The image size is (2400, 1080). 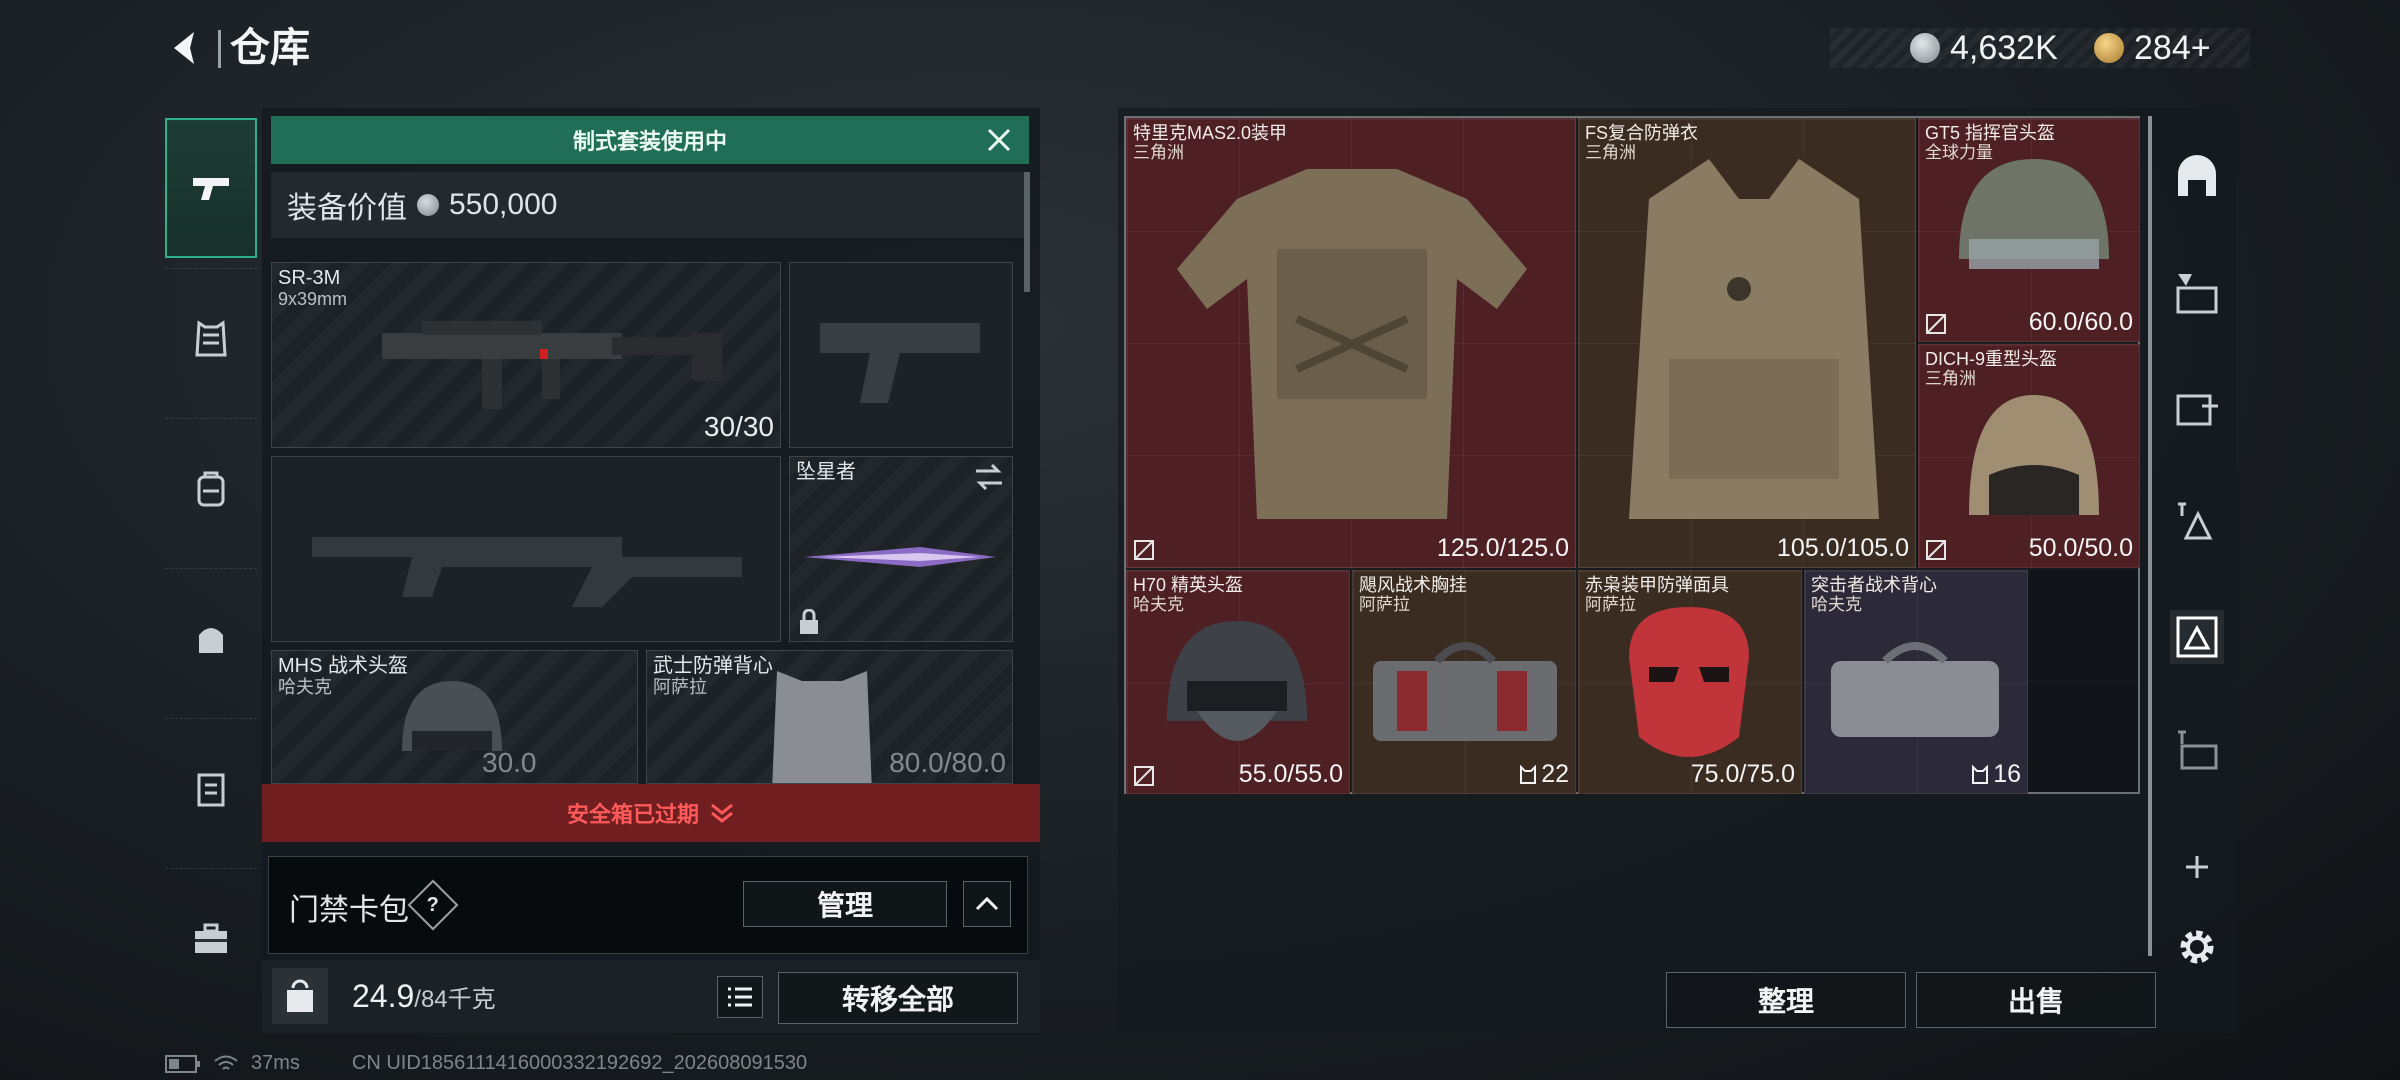 I want to click on melee-slot: 坠星者, so click(x=901, y=549).